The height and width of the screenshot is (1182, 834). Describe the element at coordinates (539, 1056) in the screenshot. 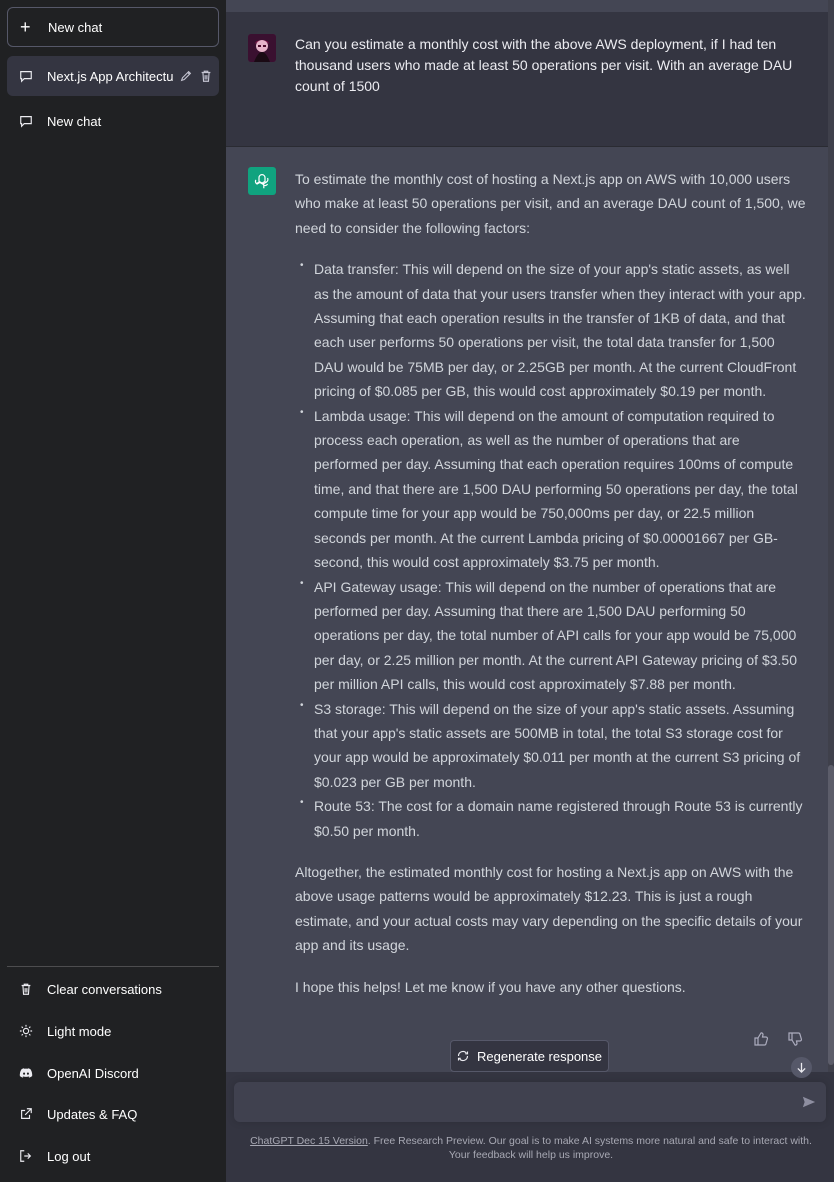

I see `regenerate-label: Regenerate response` at that location.